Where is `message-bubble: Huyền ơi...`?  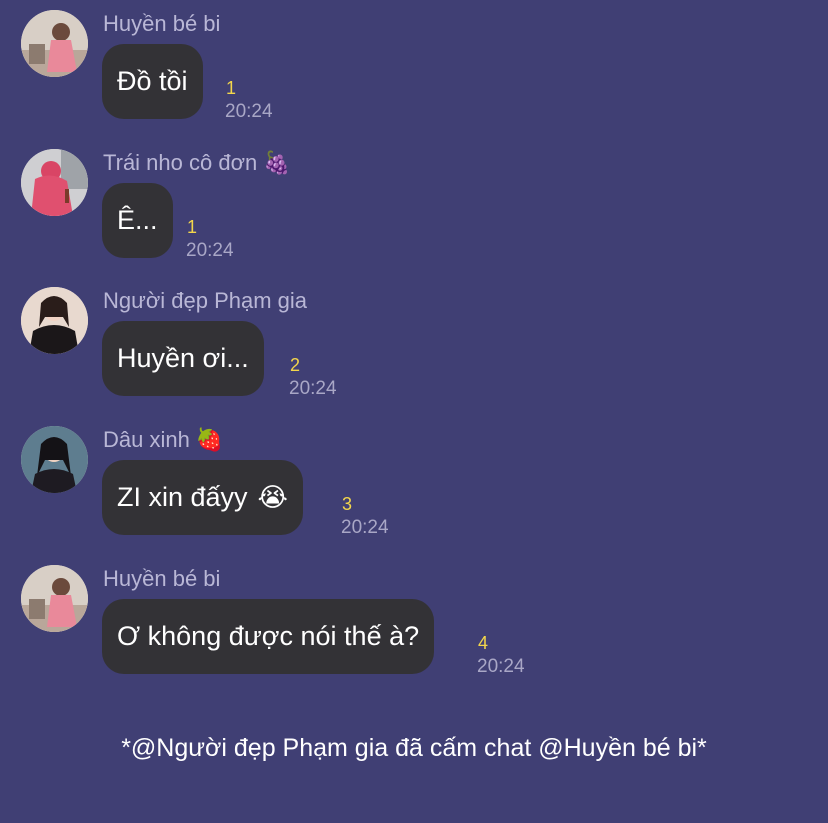 message-bubble: Huyền ơi... is located at coordinates (183, 358).